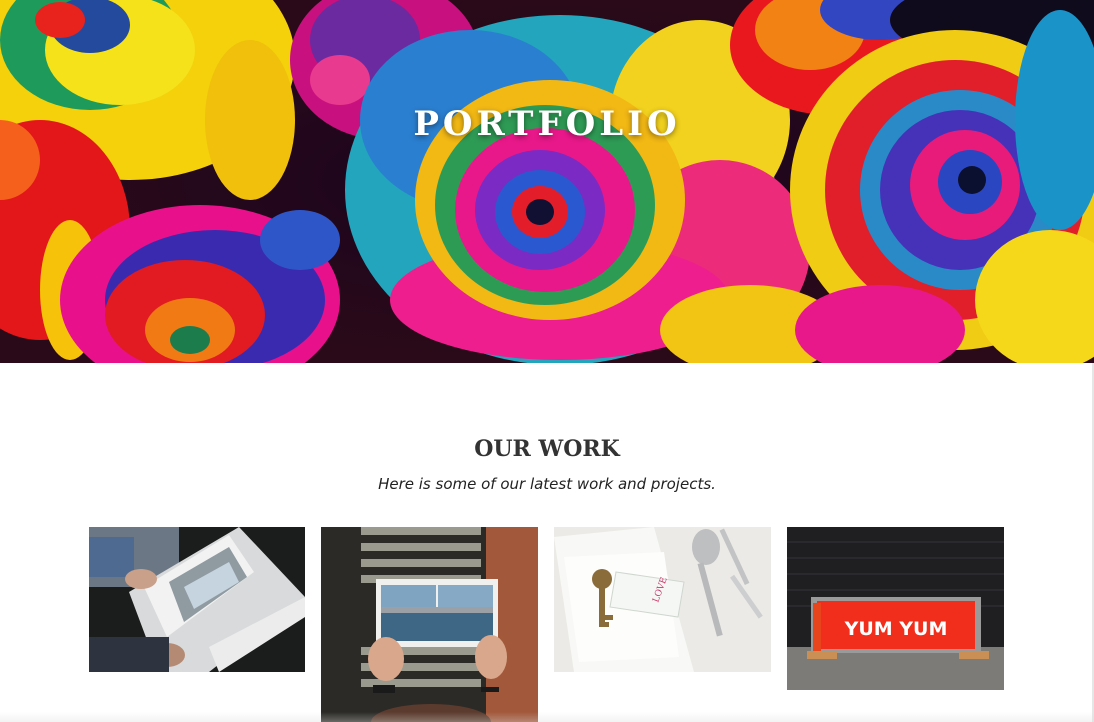  I want to click on work-item-yum-sign: YUM YUM, so click(895, 608).